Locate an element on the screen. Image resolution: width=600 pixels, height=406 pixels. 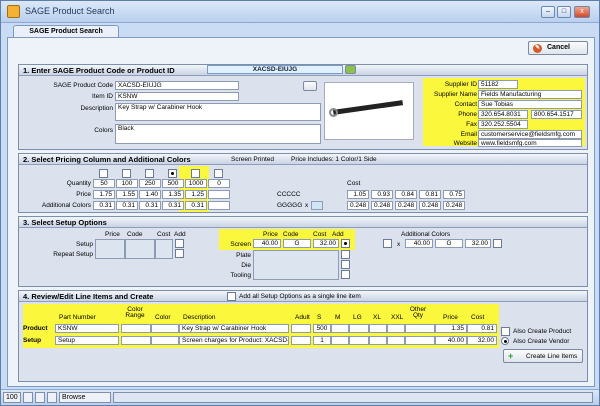
add-all-setup-checkbox is located at coordinates (231, 296).